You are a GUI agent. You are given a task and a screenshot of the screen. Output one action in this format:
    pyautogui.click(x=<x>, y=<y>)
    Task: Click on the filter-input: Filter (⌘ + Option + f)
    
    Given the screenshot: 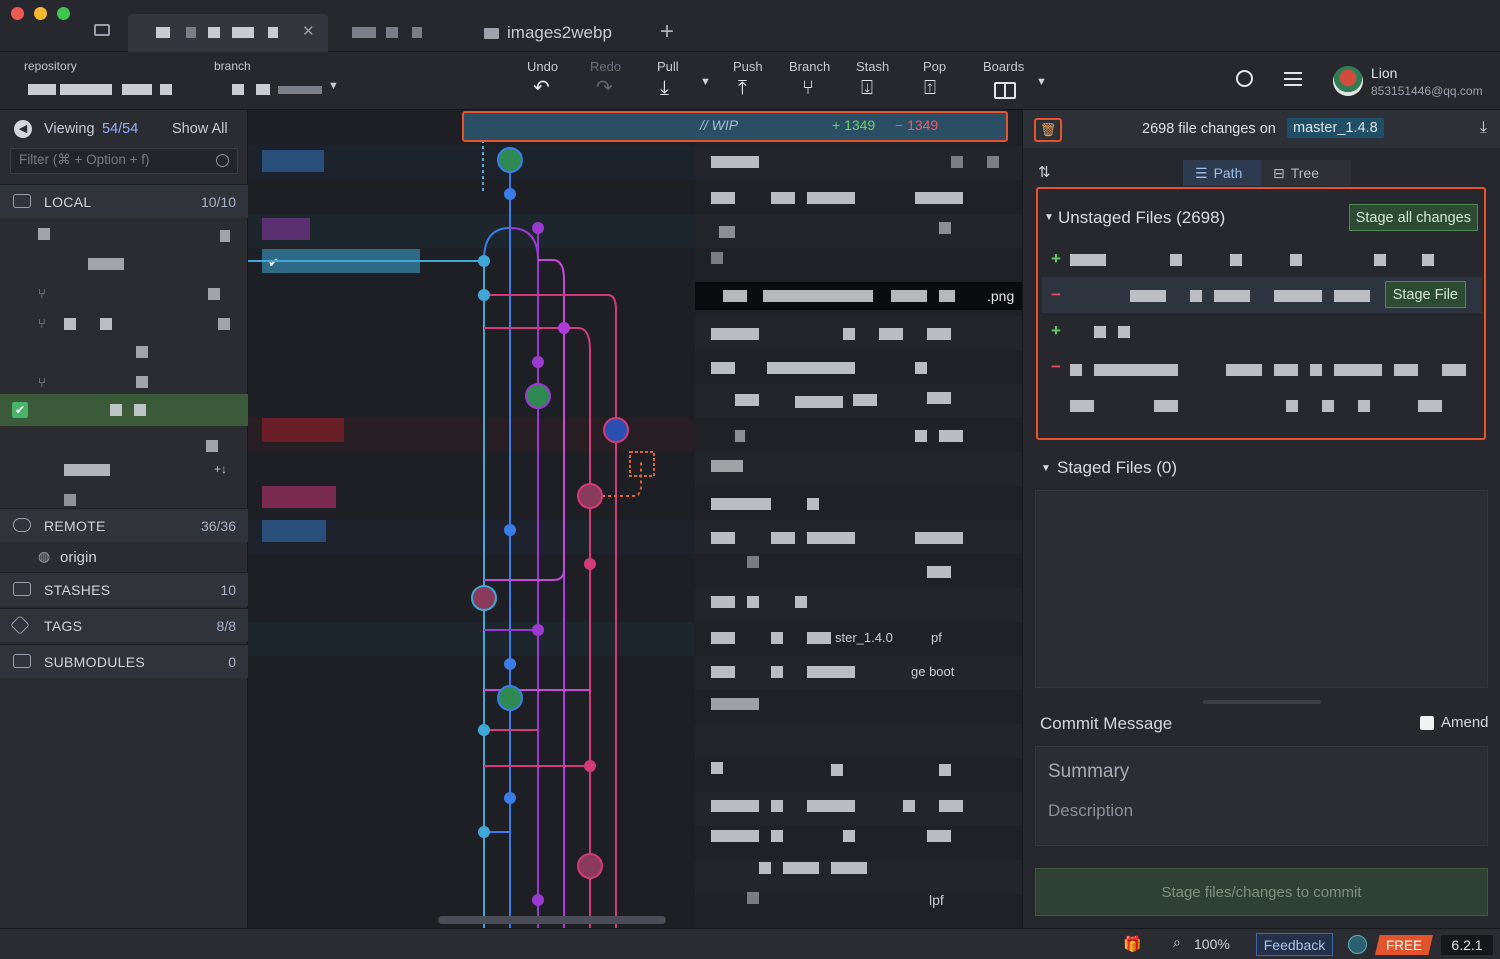 What is the action you would take?
    pyautogui.click(x=124, y=161)
    